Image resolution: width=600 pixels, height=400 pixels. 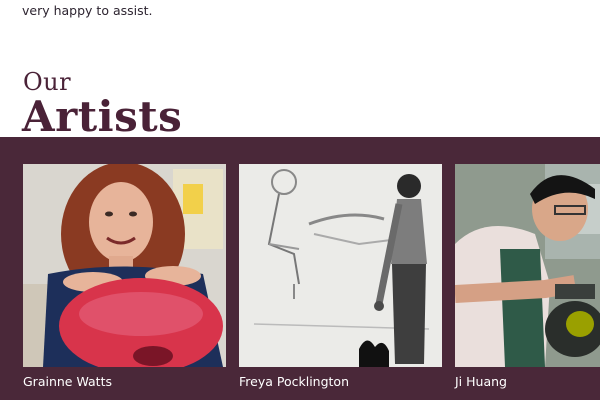 What do you see at coordinates (67, 381) in the screenshot?
I see `artist-name: Grainne Watts` at bounding box center [67, 381].